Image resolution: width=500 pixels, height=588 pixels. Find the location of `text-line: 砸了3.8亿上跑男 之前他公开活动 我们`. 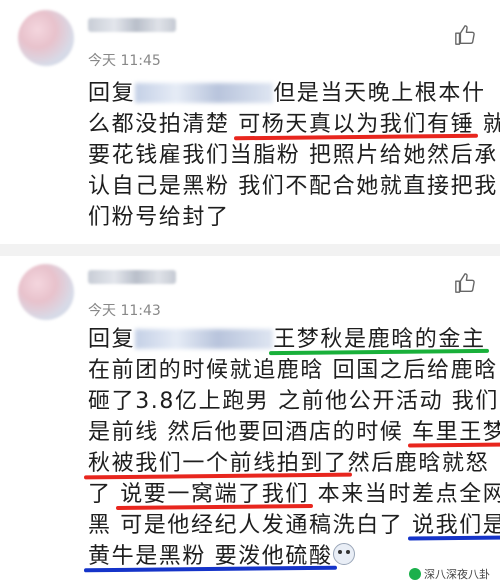

text-line: 砸了3.8亿上跑男 之前他公开活动 我们 is located at coordinates (293, 401).